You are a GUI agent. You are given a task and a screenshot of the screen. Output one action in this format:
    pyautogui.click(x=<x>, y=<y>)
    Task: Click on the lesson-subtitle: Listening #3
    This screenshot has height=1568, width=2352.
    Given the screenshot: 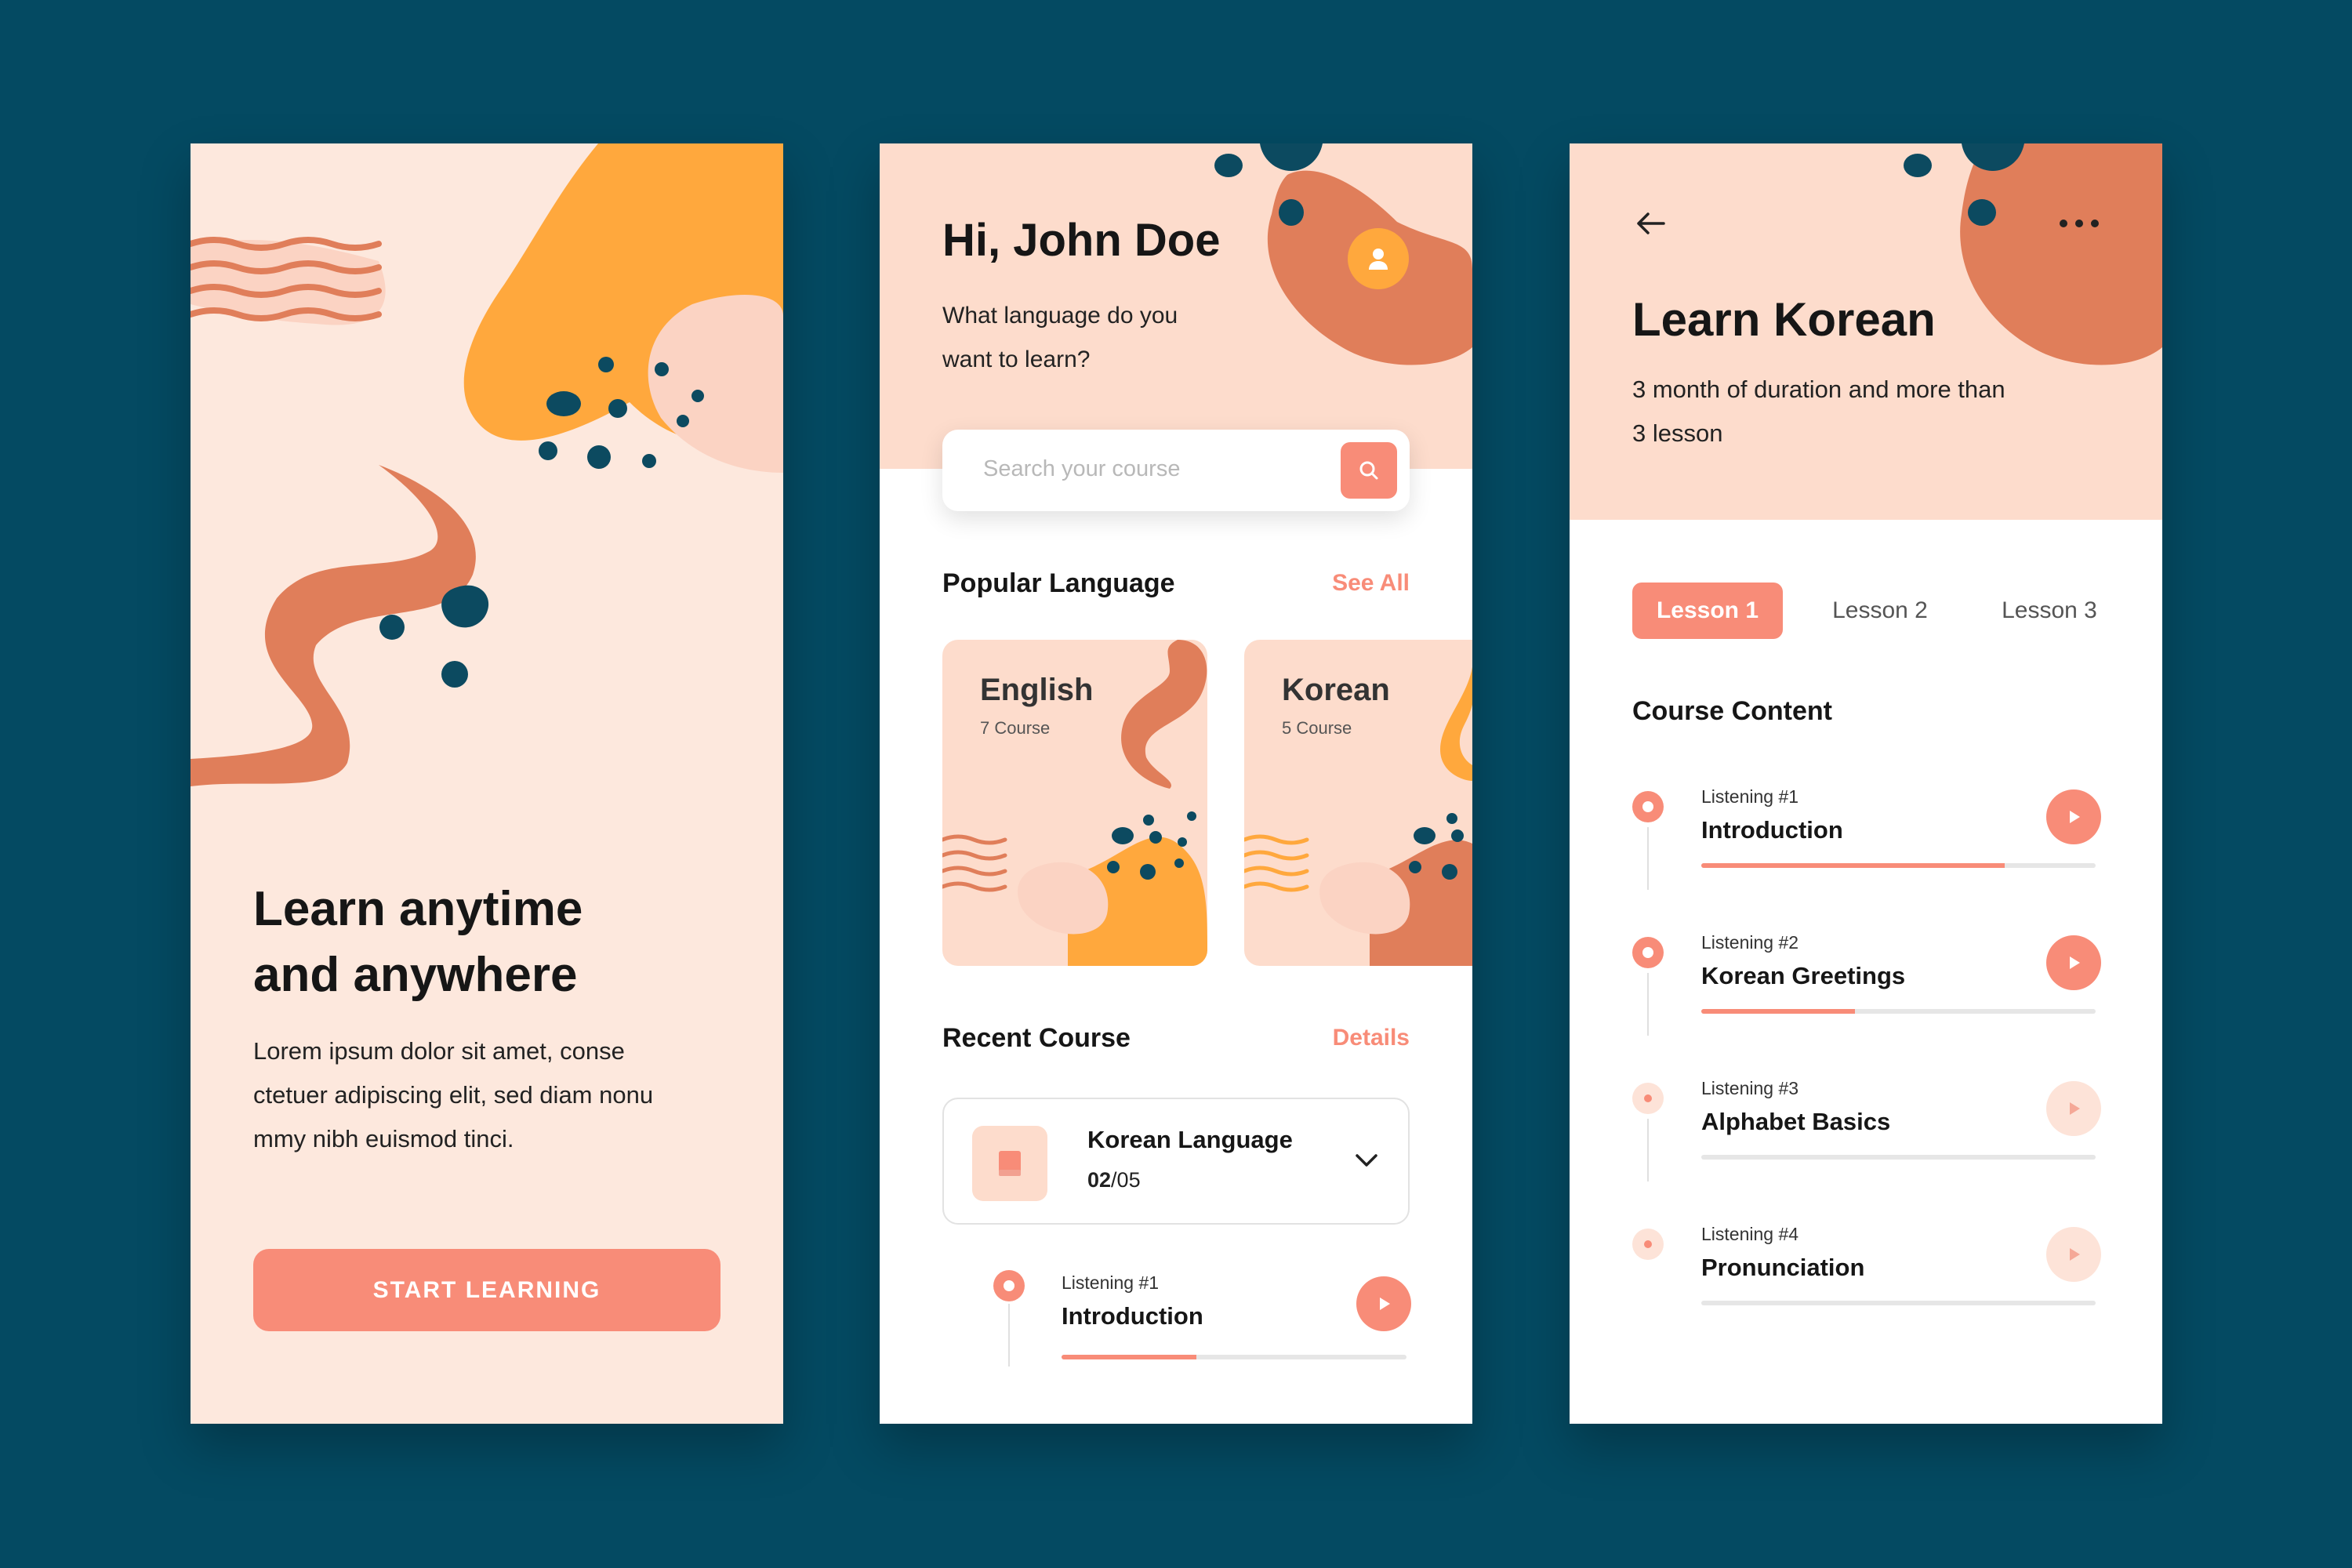 What is the action you would take?
    pyautogui.click(x=1750, y=1088)
    